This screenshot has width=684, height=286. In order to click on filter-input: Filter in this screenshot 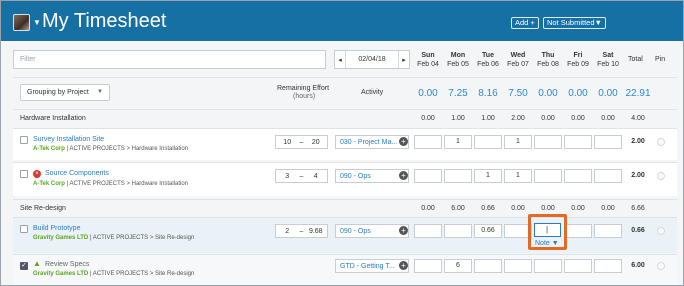, I will do `click(169, 59)`.